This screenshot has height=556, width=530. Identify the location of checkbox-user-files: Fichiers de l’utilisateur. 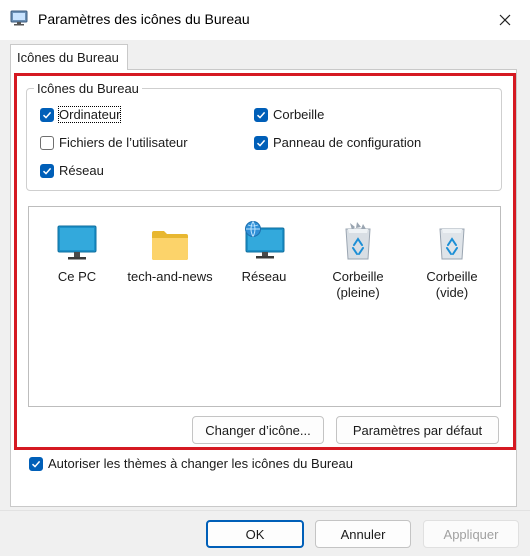
(114, 142).